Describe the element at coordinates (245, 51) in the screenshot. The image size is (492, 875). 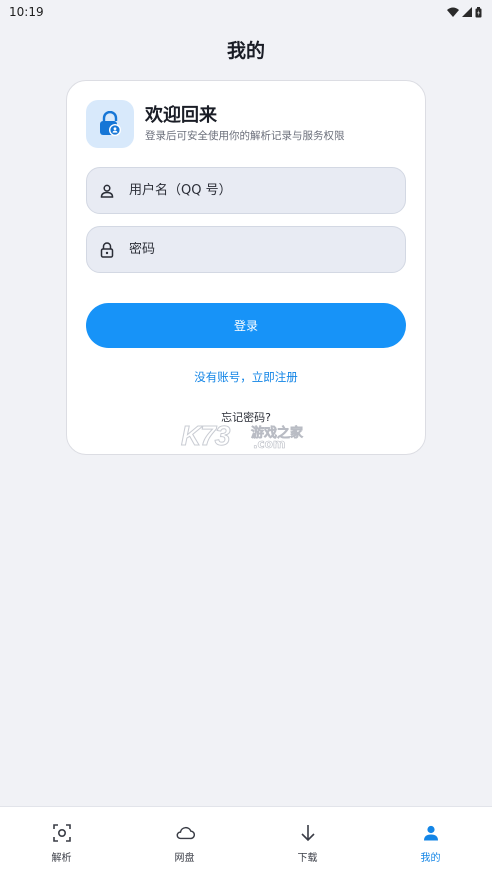
I see `page-title: 我的` at that location.